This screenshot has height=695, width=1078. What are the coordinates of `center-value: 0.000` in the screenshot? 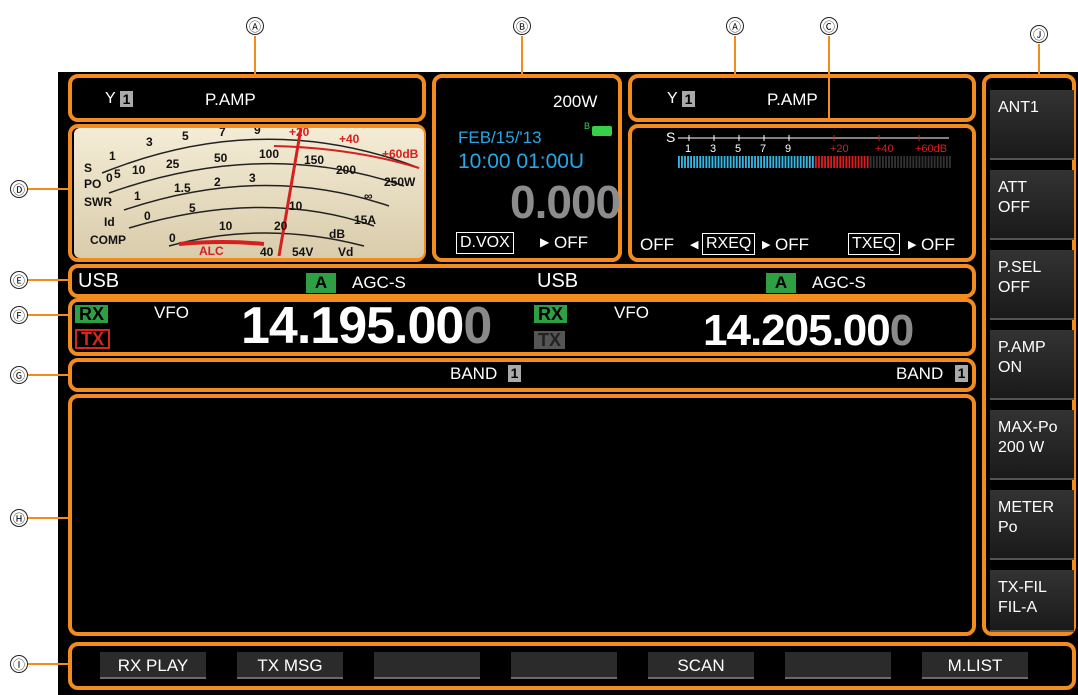 It's located at (565, 202).